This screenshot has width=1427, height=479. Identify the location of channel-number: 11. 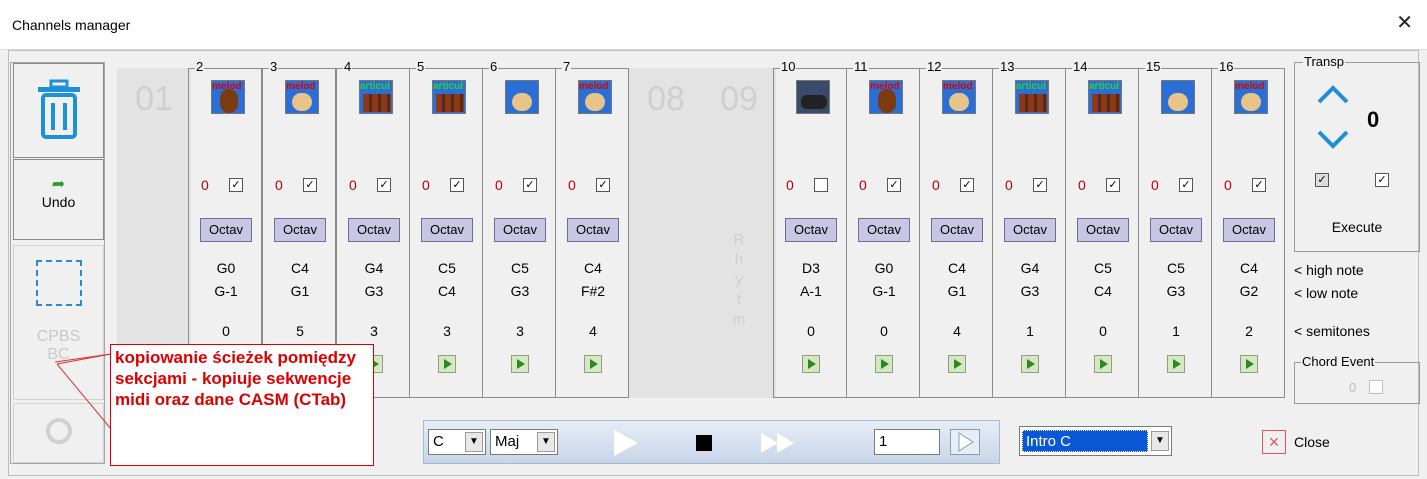
(861, 67).